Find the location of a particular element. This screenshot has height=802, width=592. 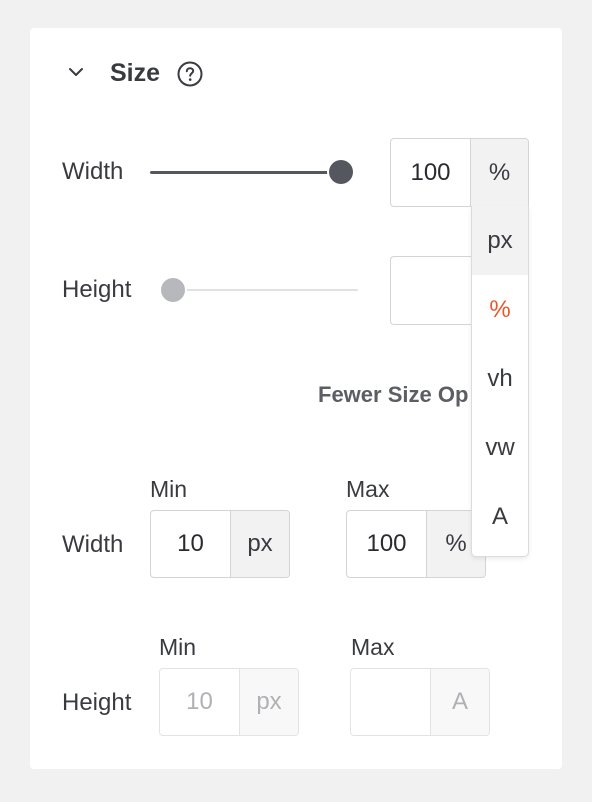

height-slider-thumb is located at coordinates (173, 290).